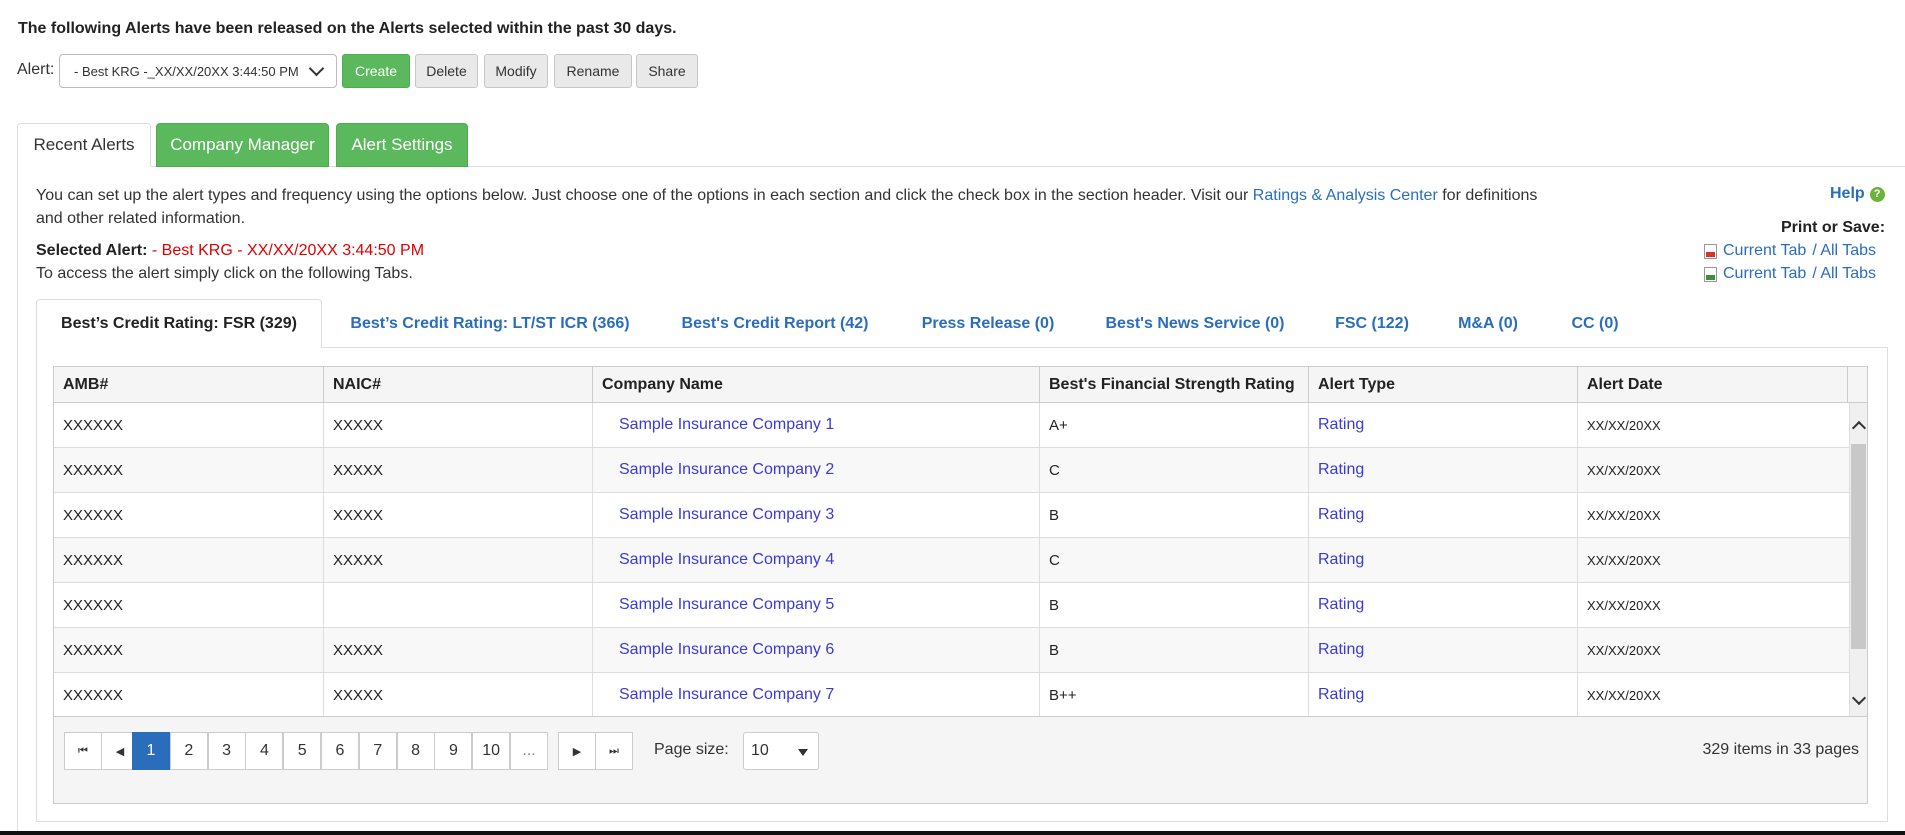 This screenshot has height=835, width=1905. What do you see at coordinates (781, 751) in the screenshot?
I see `page-size-select: 10` at bounding box center [781, 751].